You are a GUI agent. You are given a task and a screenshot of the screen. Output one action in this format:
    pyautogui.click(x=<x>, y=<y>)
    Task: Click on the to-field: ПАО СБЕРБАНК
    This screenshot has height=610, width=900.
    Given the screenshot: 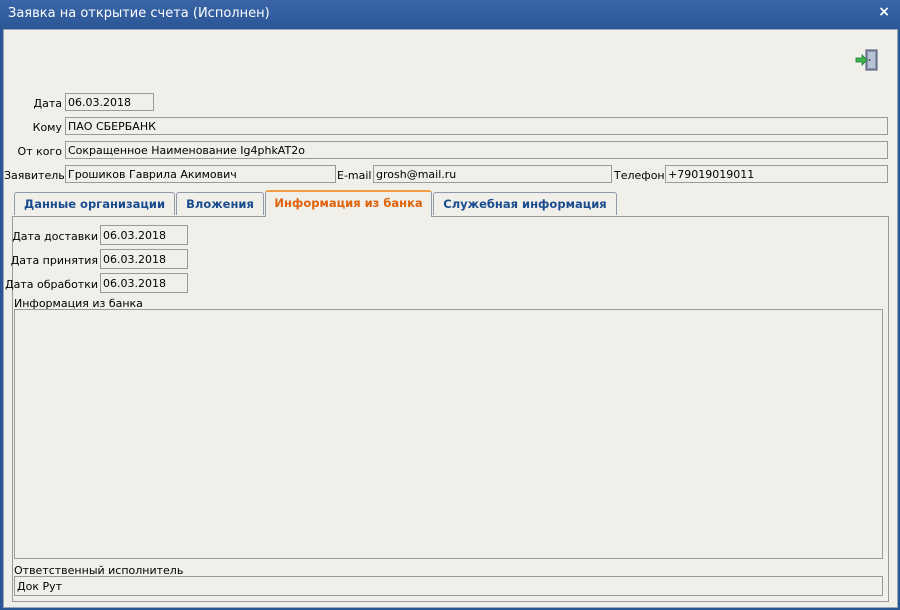 What is the action you would take?
    pyautogui.click(x=476, y=126)
    